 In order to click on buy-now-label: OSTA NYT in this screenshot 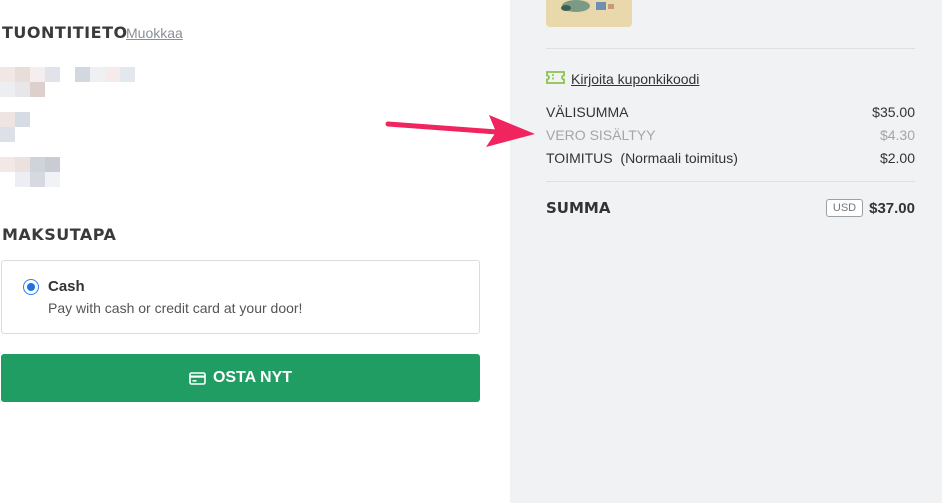, I will do `click(252, 377)`.